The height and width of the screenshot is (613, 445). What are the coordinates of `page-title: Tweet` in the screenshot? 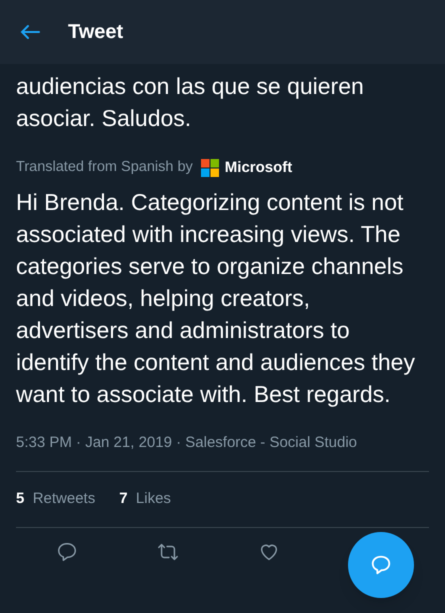 It's located at (96, 32).